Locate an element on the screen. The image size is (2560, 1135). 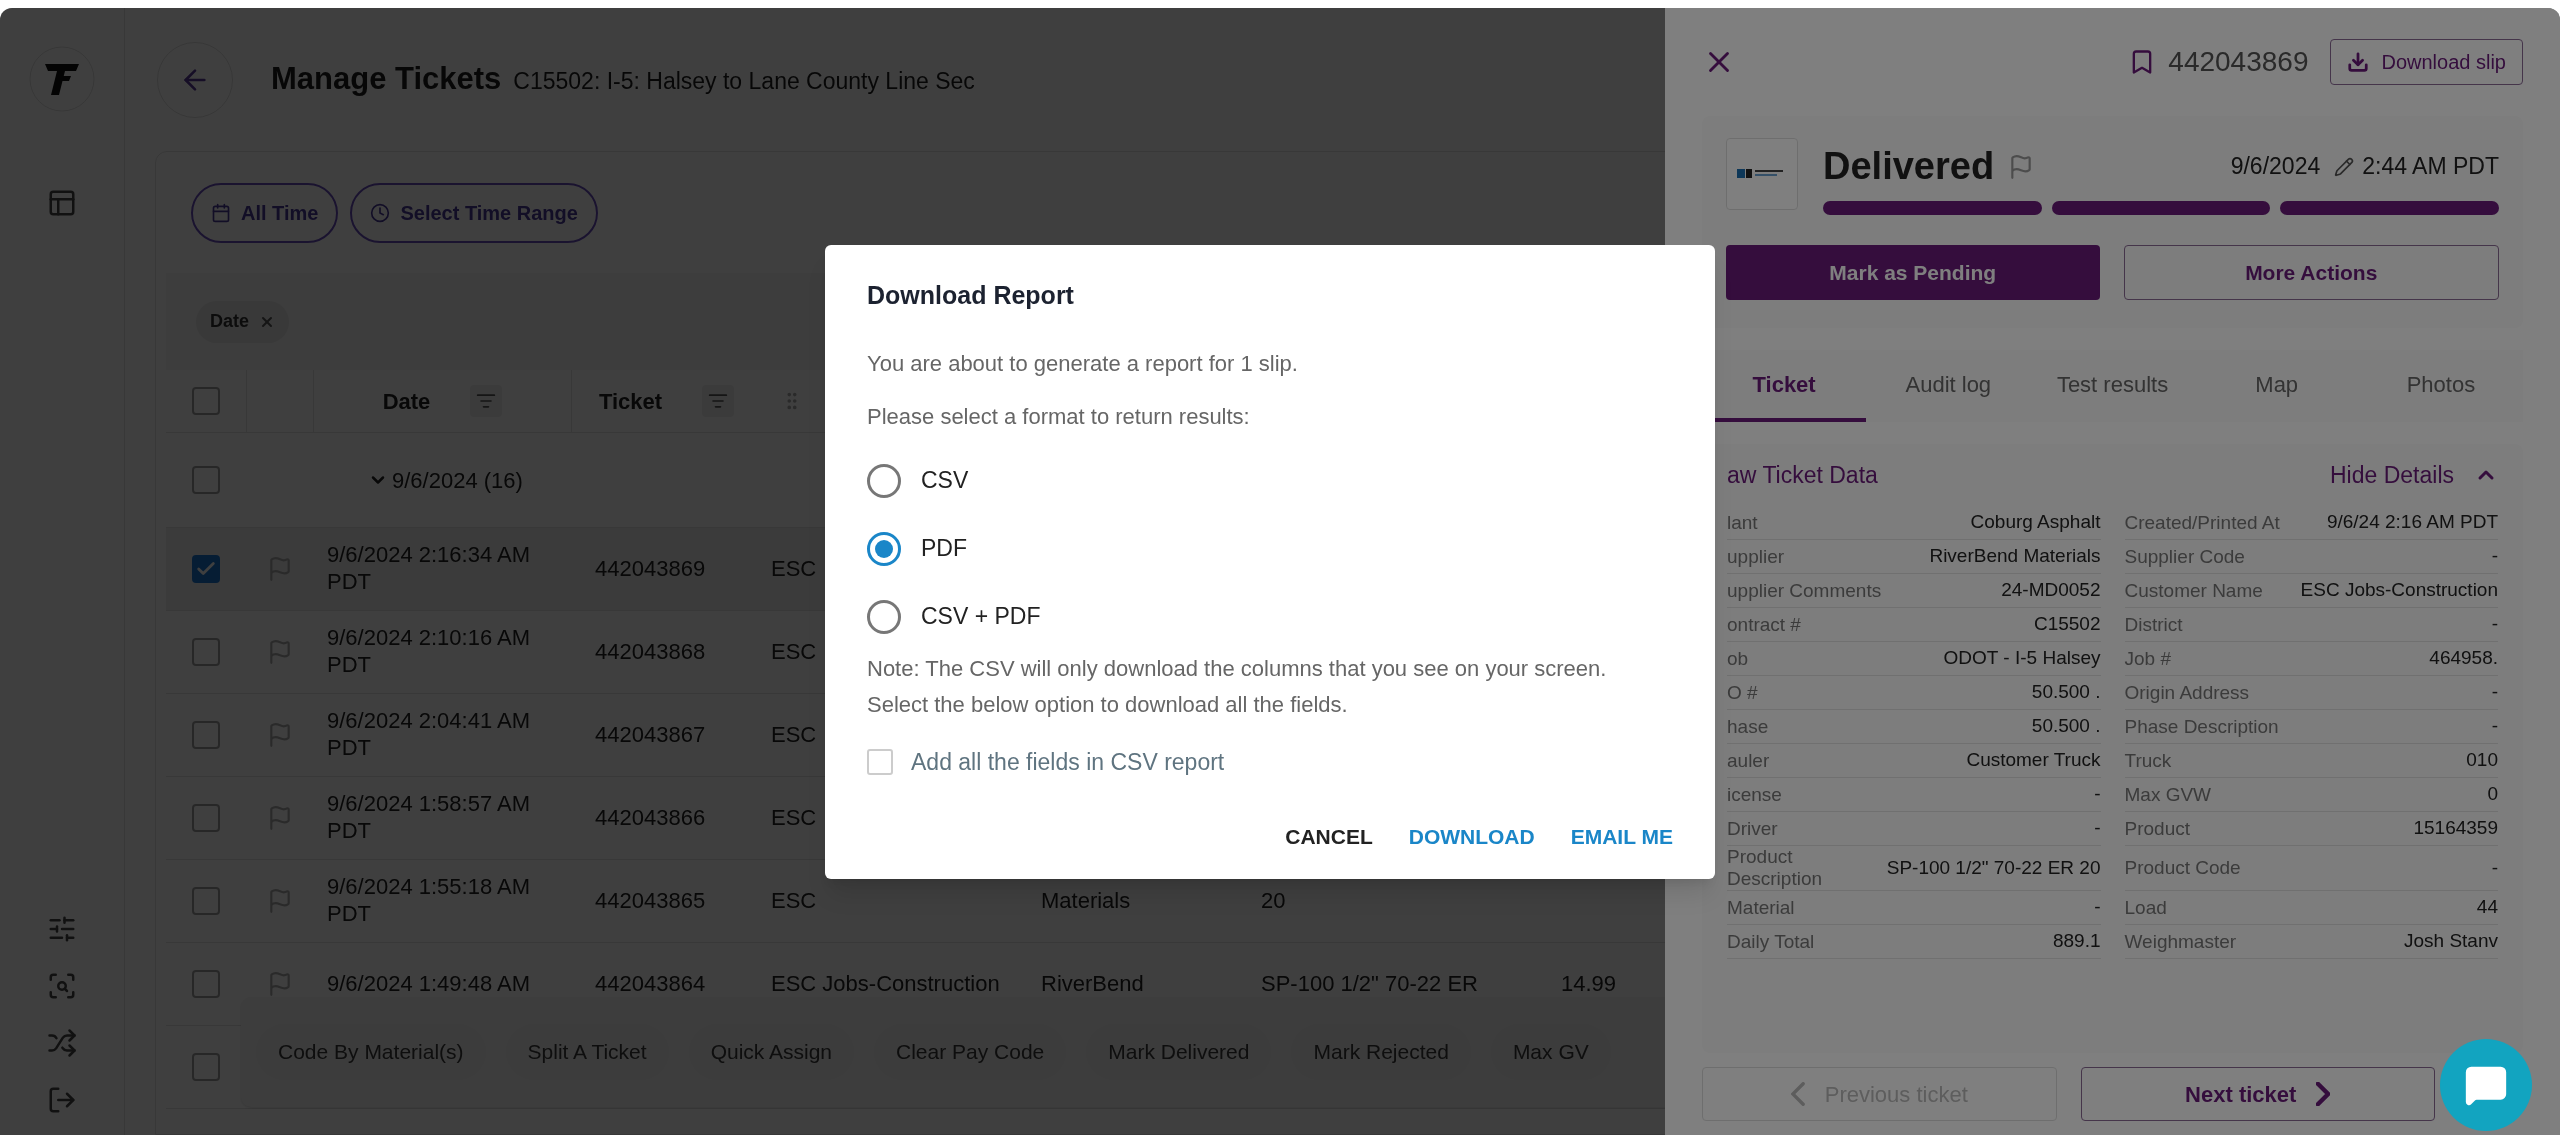
tab: Test results is located at coordinates (2112, 386).